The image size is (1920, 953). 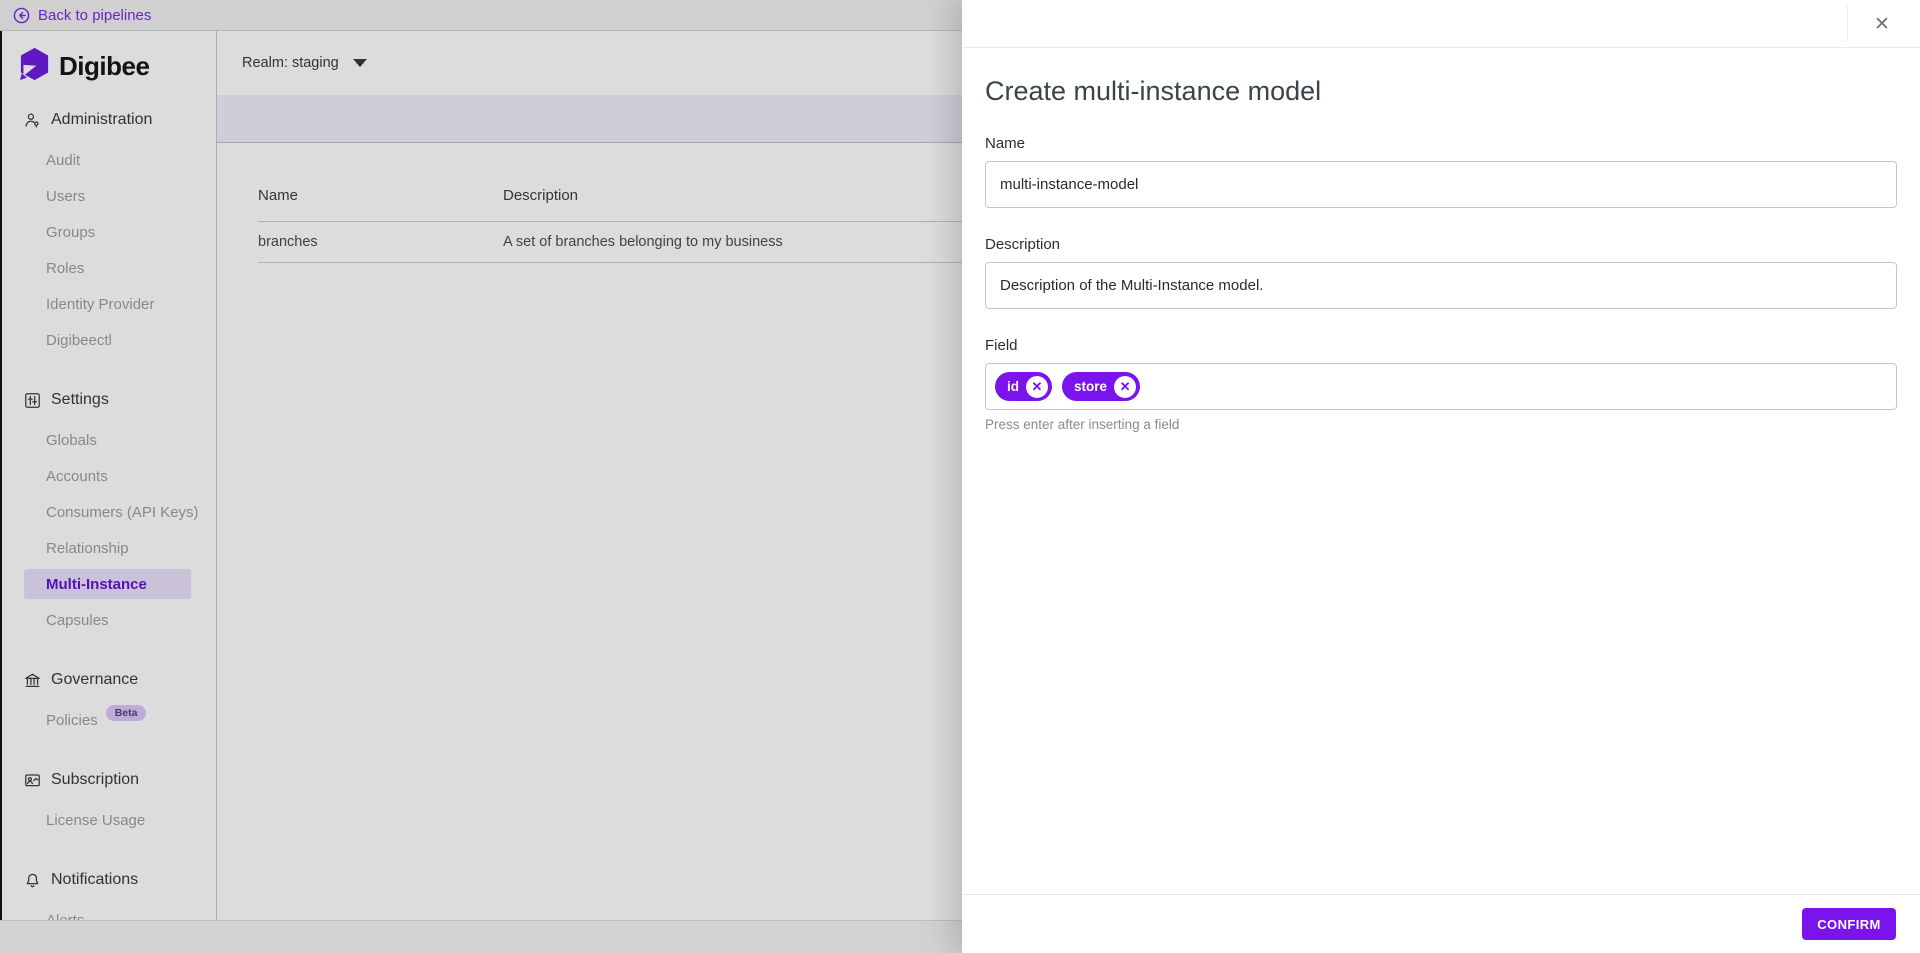 What do you see at coordinates (1441, 386) in the screenshot?
I see `field-chips-input: id ✕ store ✕` at bounding box center [1441, 386].